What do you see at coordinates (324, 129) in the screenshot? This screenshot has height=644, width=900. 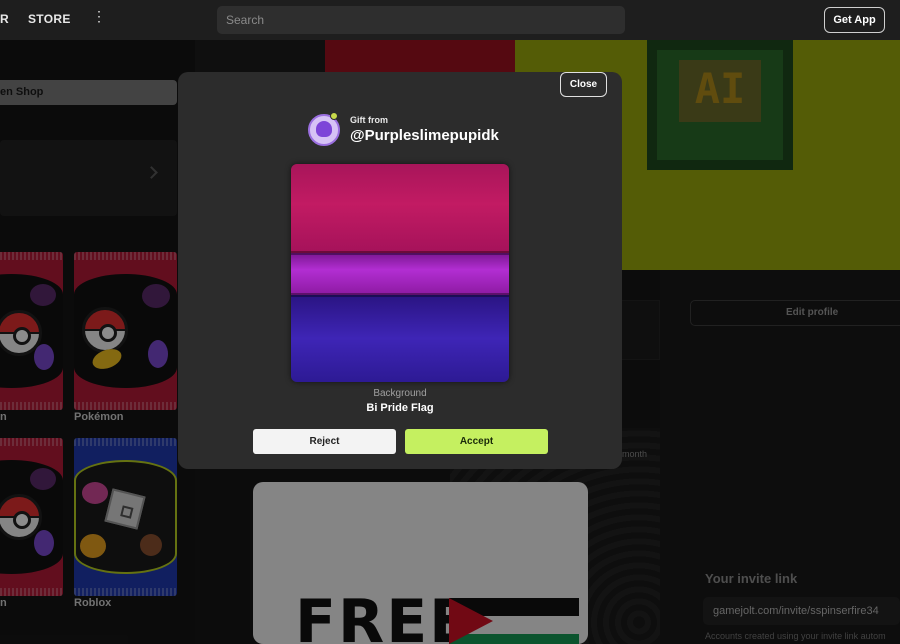 I see `avatar` at bounding box center [324, 129].